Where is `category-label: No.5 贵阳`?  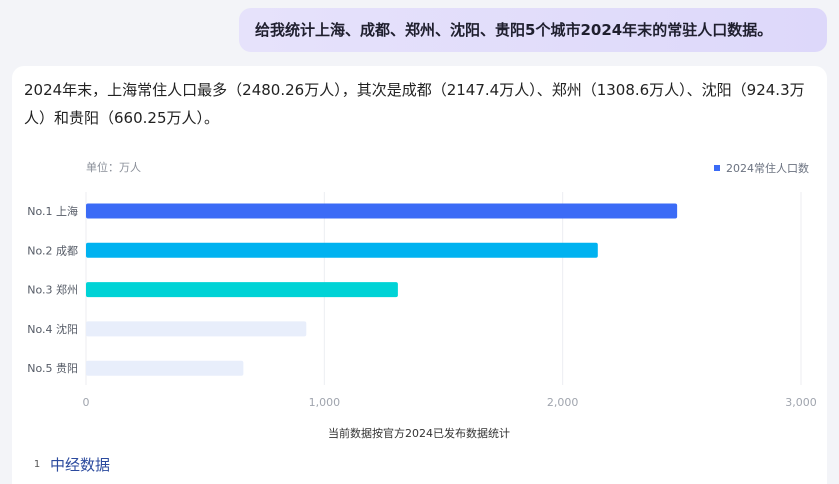 category-label: No.5 贵阳 is located at coordinates (52, 368).